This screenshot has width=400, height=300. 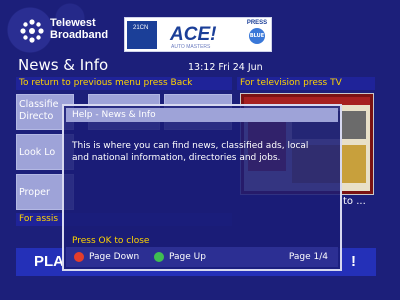 What do you see at coordinates (202, 115) in the screenshot?
I see `help-dialog-title: Help - News & Info` at bounding box center [202, 115].